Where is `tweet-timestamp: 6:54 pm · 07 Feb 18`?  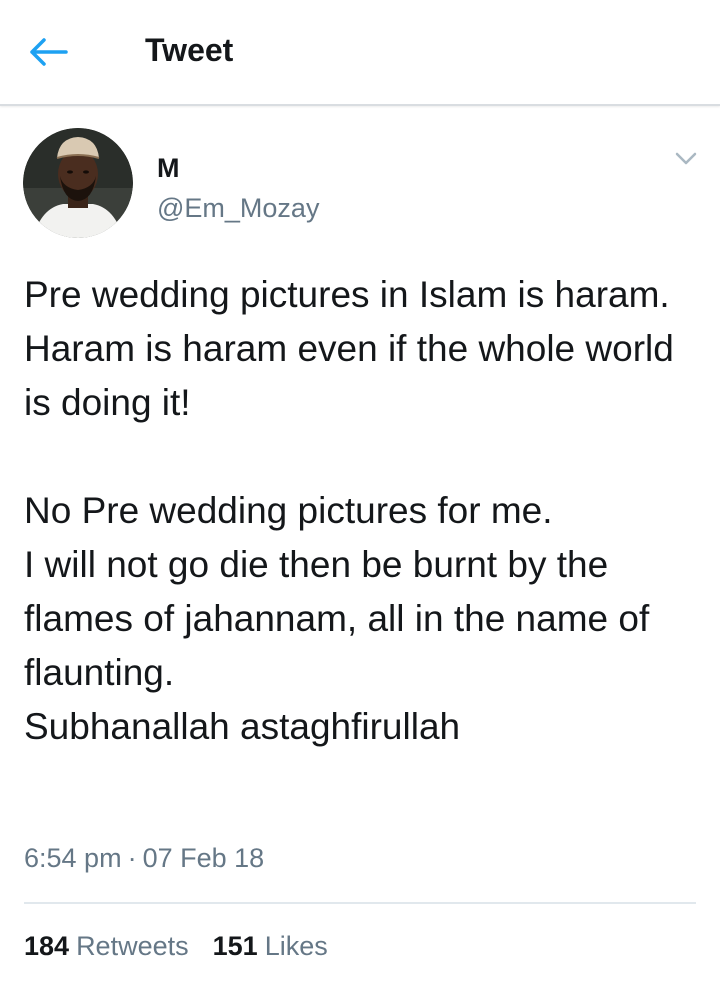
tweet-timestamp: 6:54 pm · 07 Feb 18 is located at coordinates (144, 858).